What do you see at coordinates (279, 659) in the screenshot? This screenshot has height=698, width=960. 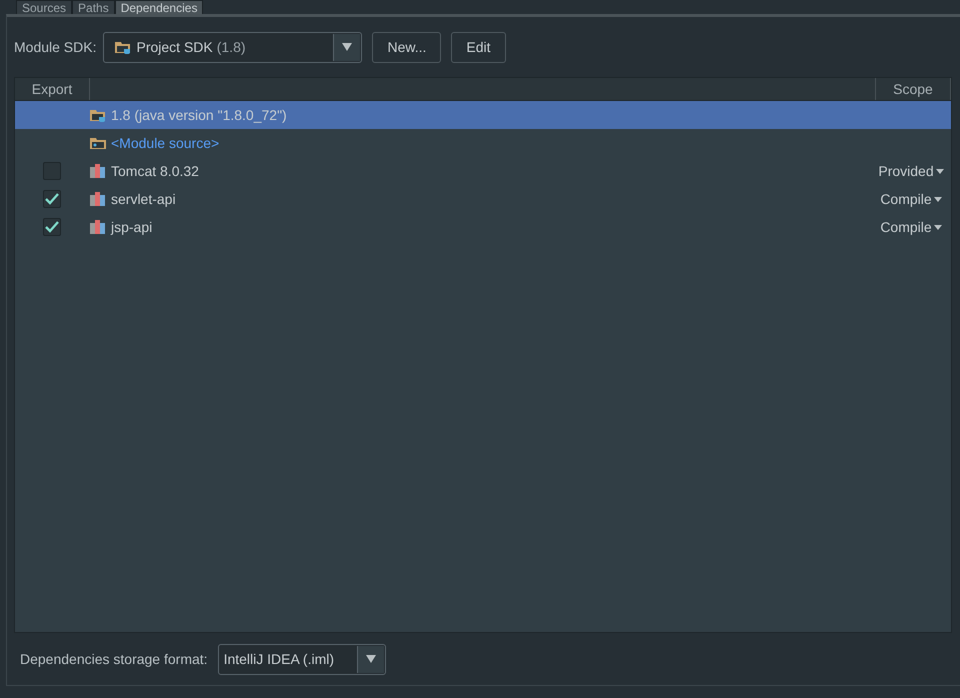 I see `storage-format-value: IntelliJ IDEA (.iml)` at bounding box center [279, 659].